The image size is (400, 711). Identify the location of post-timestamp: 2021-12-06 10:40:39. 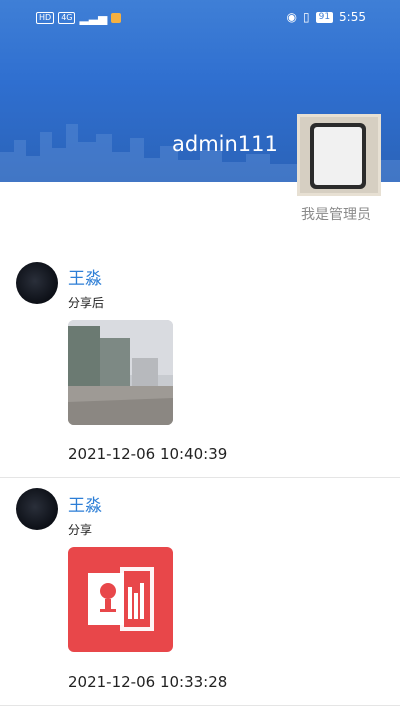
(148, 454).